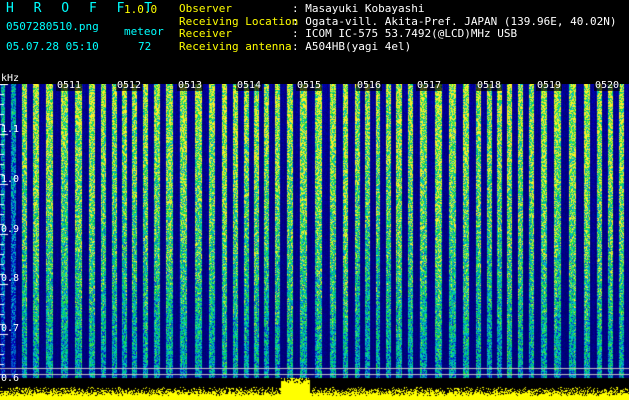  I want to click on file-name: 0507280510.png, so click(52, 26).